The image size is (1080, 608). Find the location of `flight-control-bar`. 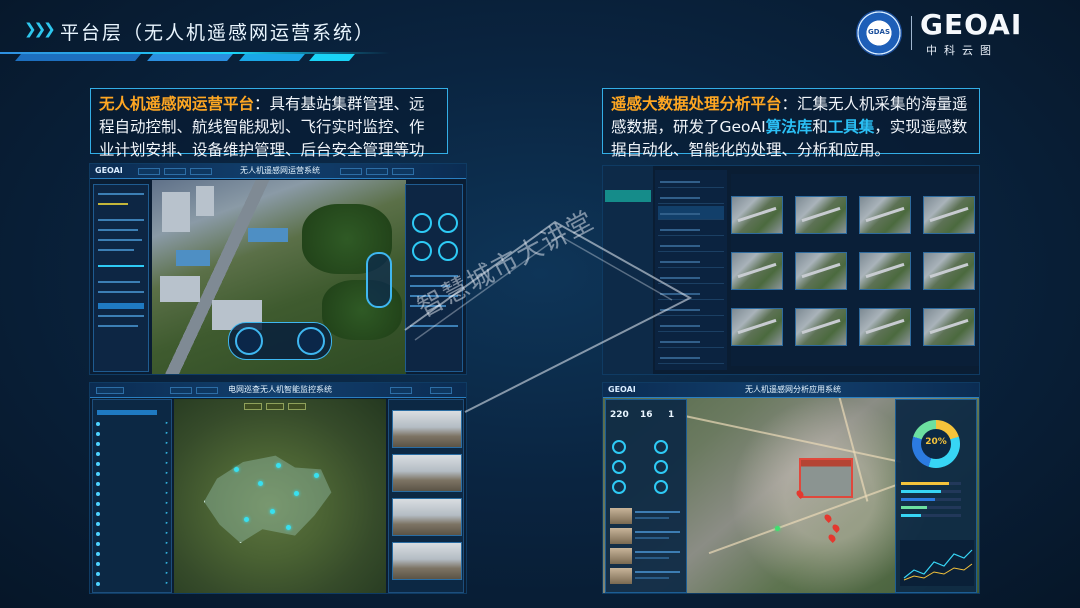

flight-control-bar is located at coordinates (280, 341).